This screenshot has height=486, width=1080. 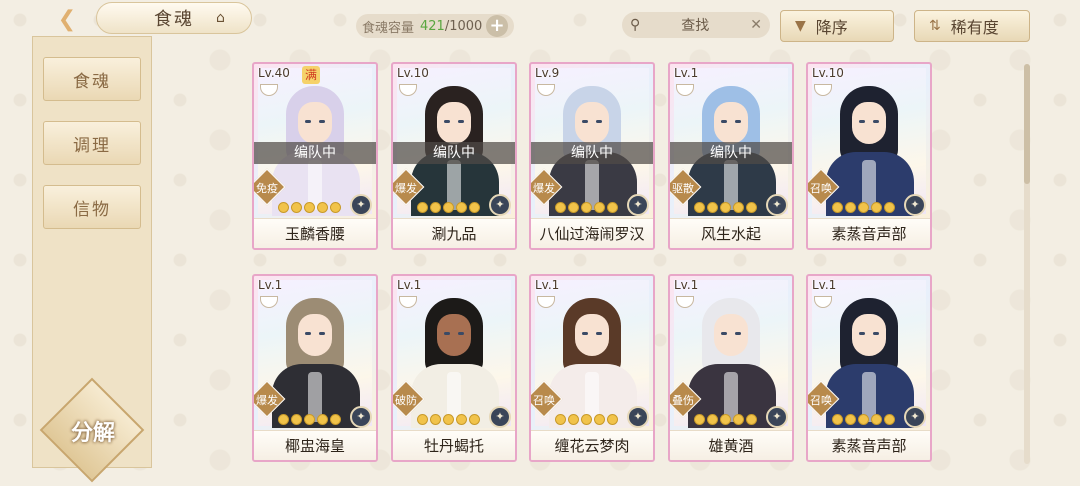 I want to click on card-name: 缠花云梦肉, so click(x=592, y=445).